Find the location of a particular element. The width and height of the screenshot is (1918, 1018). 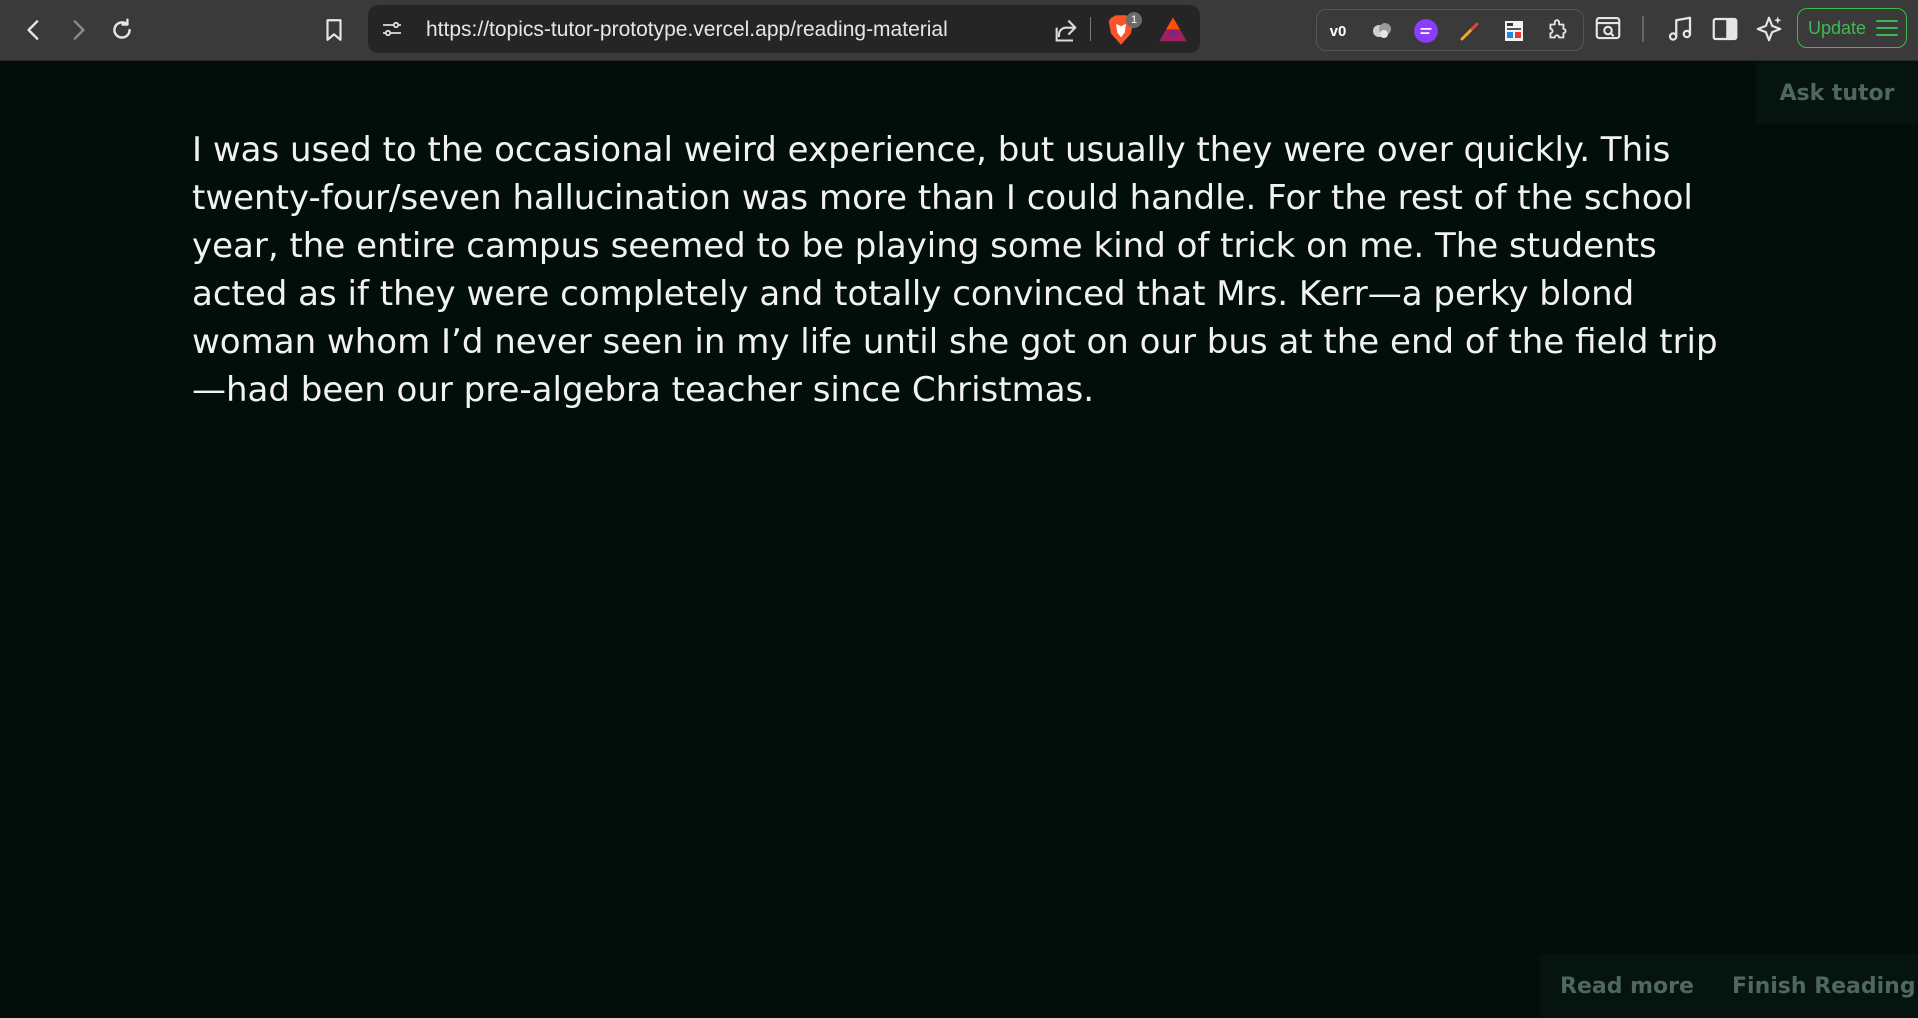

bookmark-icon is located at coordinates (334, 30).